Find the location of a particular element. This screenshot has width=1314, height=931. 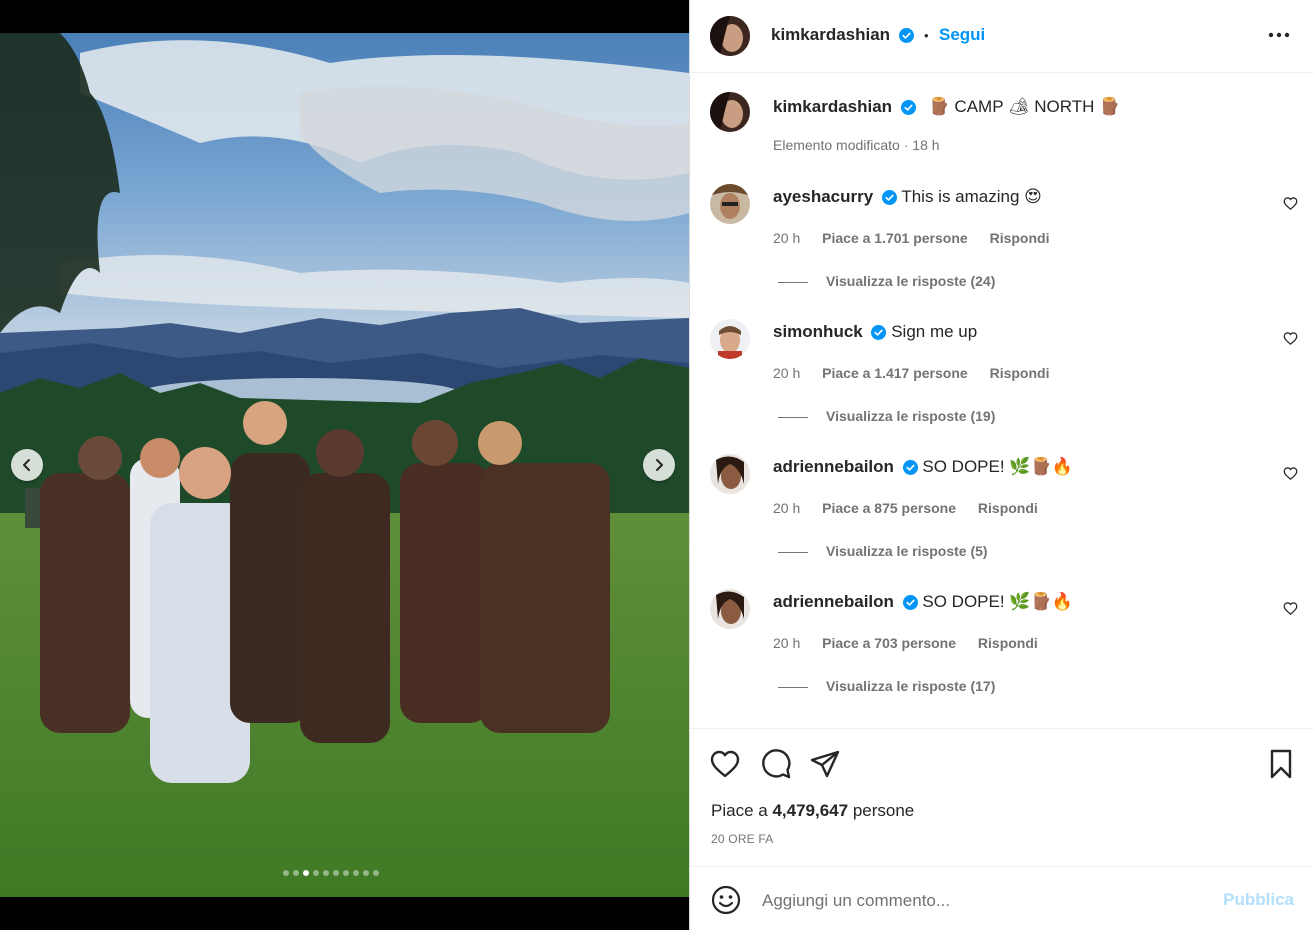

next-image-button is located at coordinates (659, 465).